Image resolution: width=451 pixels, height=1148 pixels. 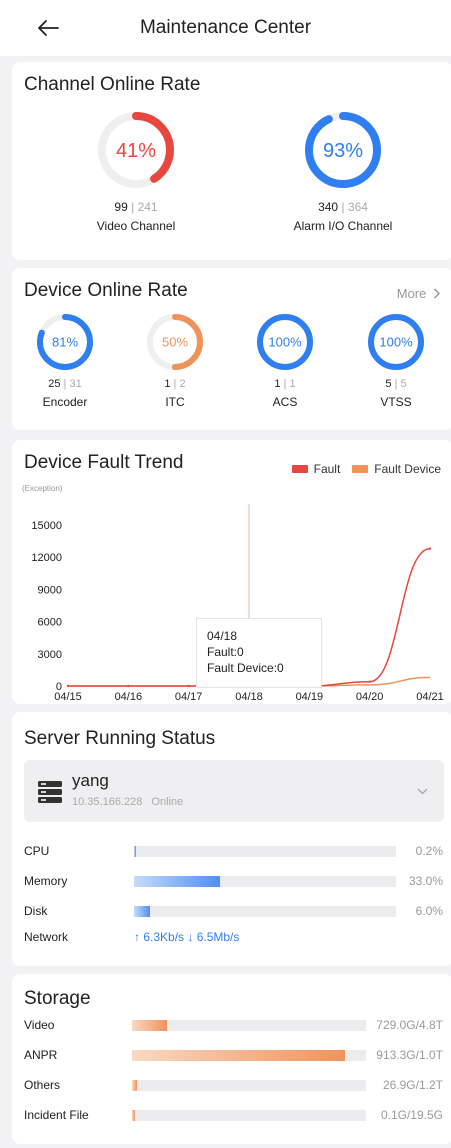 I want to click on ring-percent: 50%, so click(x=175, y=342).